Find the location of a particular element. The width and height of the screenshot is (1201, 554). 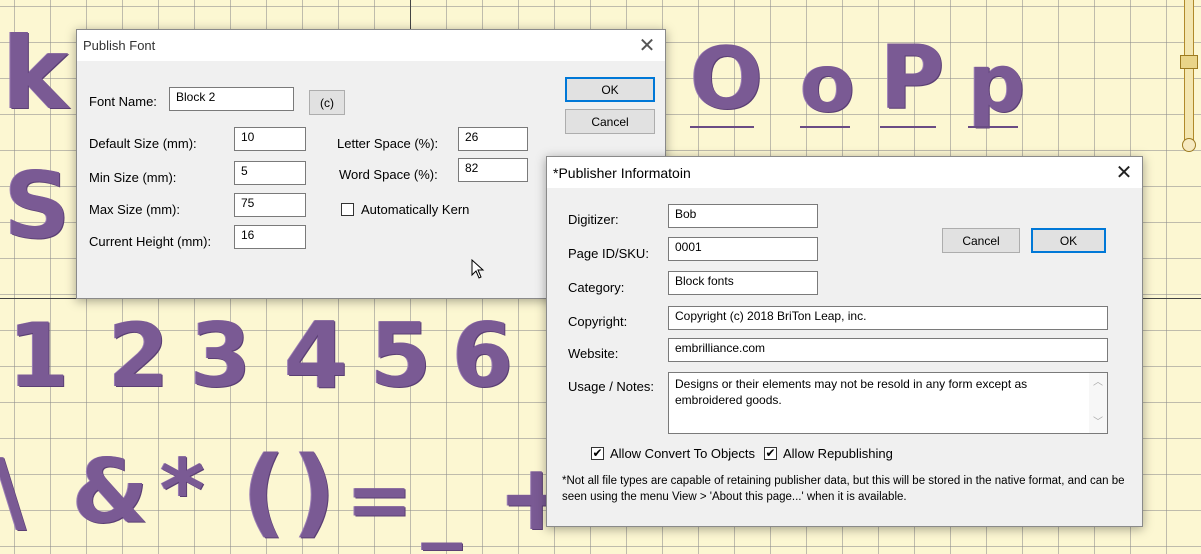

category-label: Category: is located at coordinates (596, 287).